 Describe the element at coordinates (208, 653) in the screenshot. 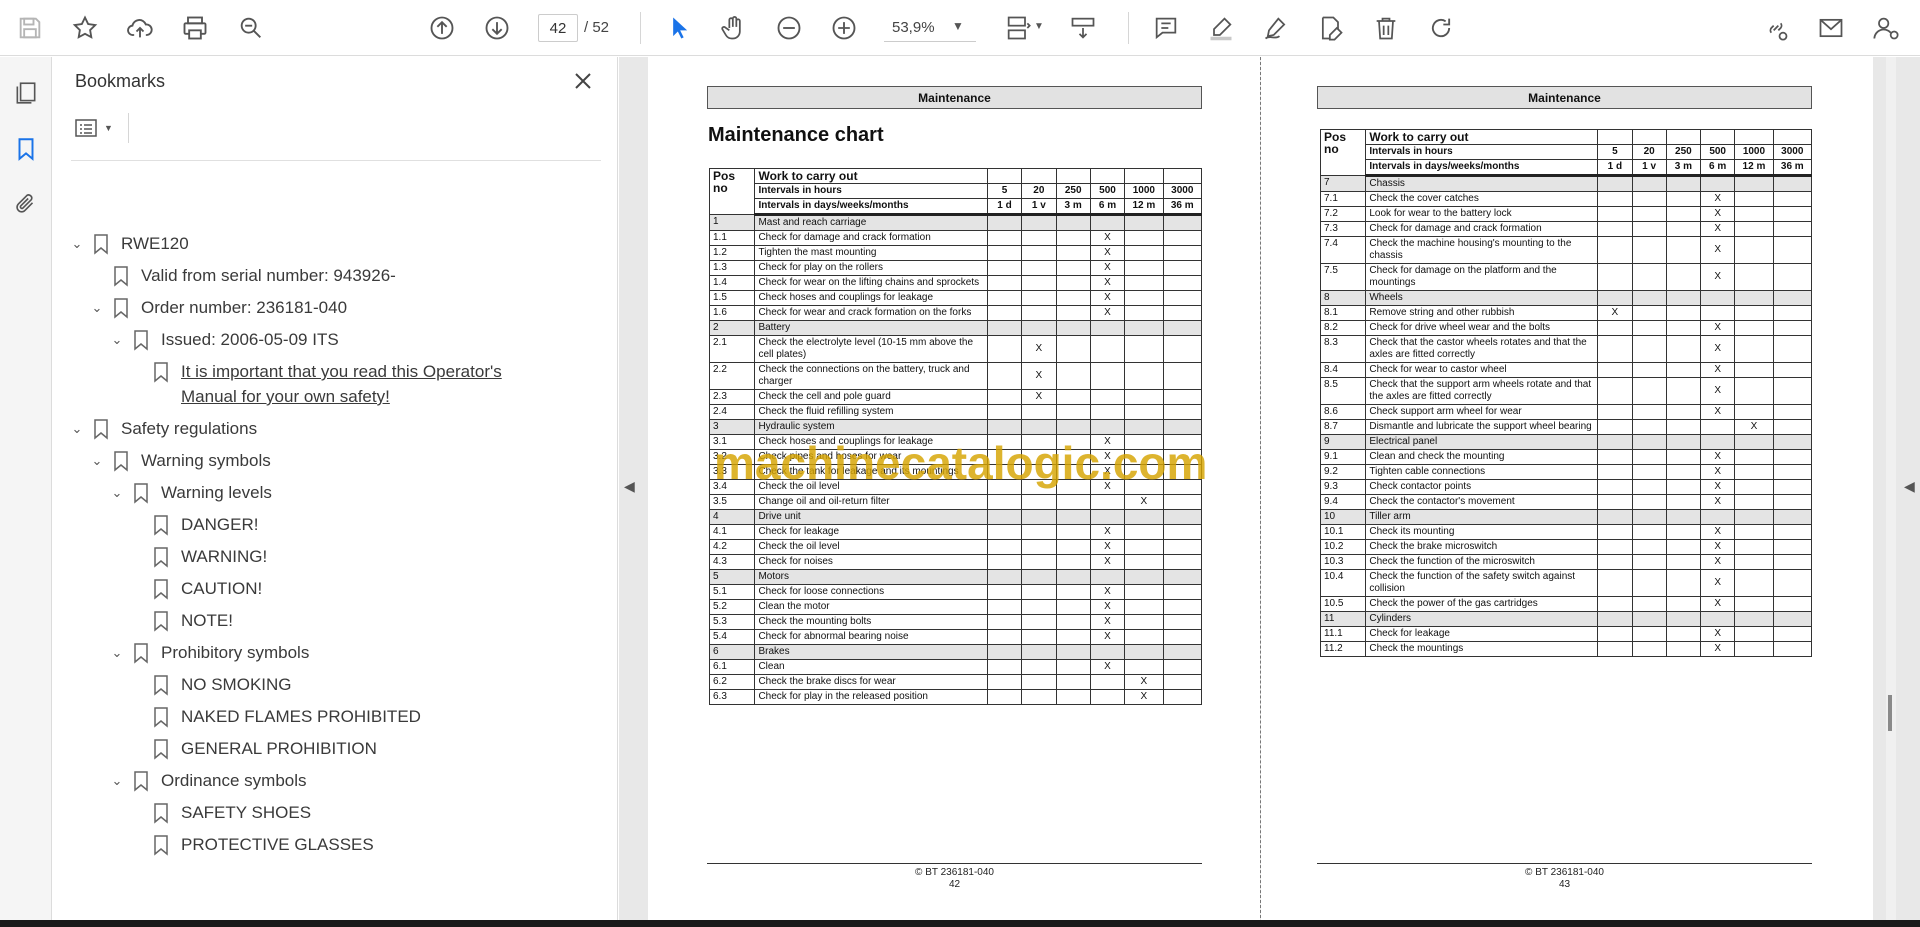

I see `bookmark-item: ⌄ Prohibitory symbols` at that location.